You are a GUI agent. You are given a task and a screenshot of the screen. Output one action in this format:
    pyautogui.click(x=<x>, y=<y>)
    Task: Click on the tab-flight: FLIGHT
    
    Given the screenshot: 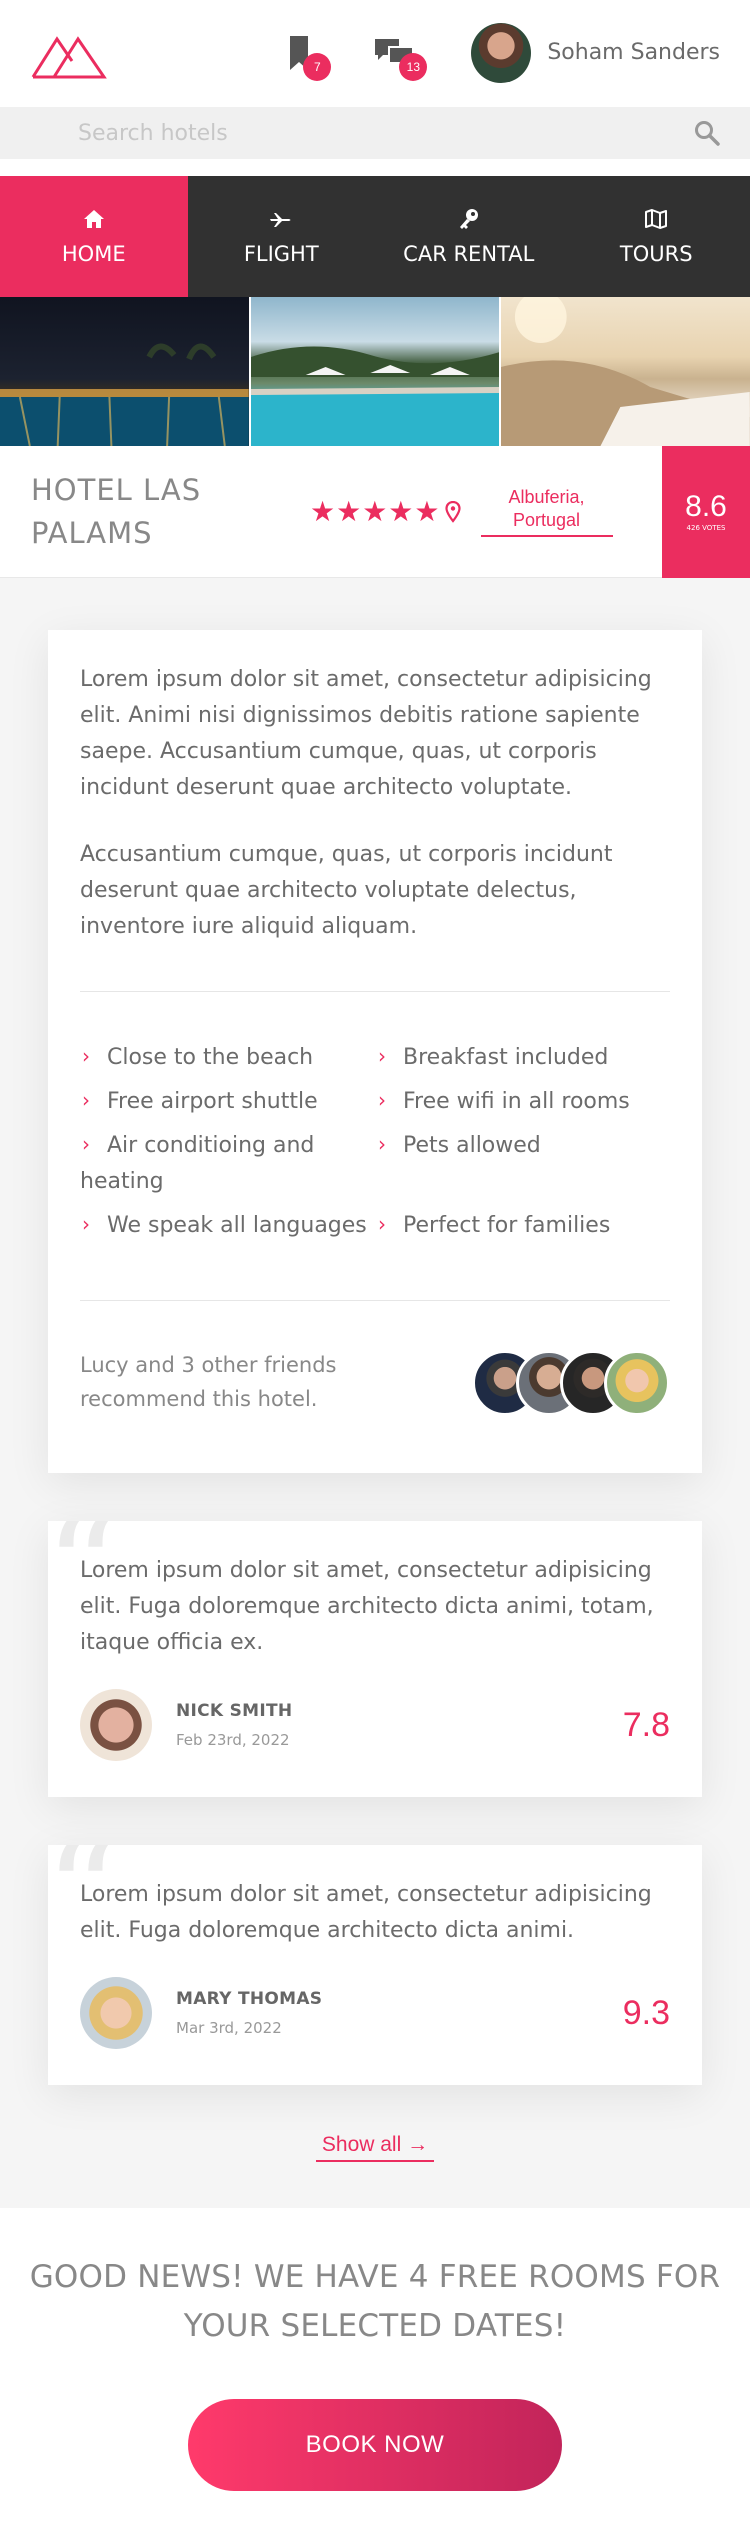 What is the action you would take?
    pyautogui.click(x=282, y=236)
    